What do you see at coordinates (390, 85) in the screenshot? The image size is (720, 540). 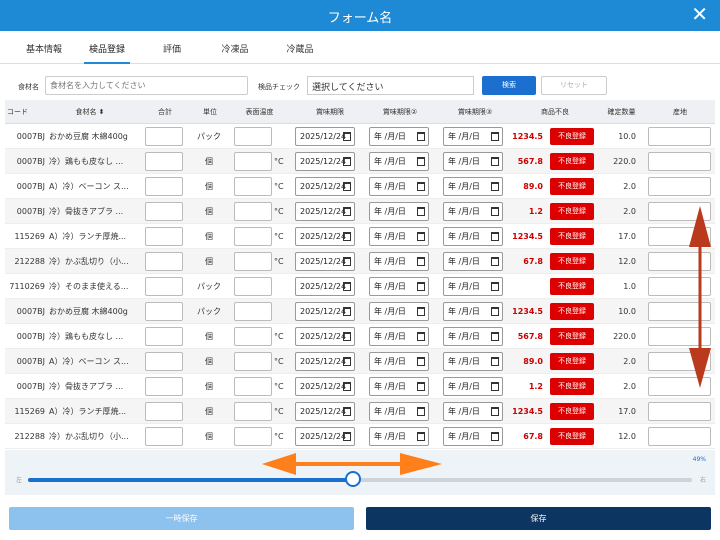 I see `inspection-check-select: 選択してください` at bounding box center [390, 85].